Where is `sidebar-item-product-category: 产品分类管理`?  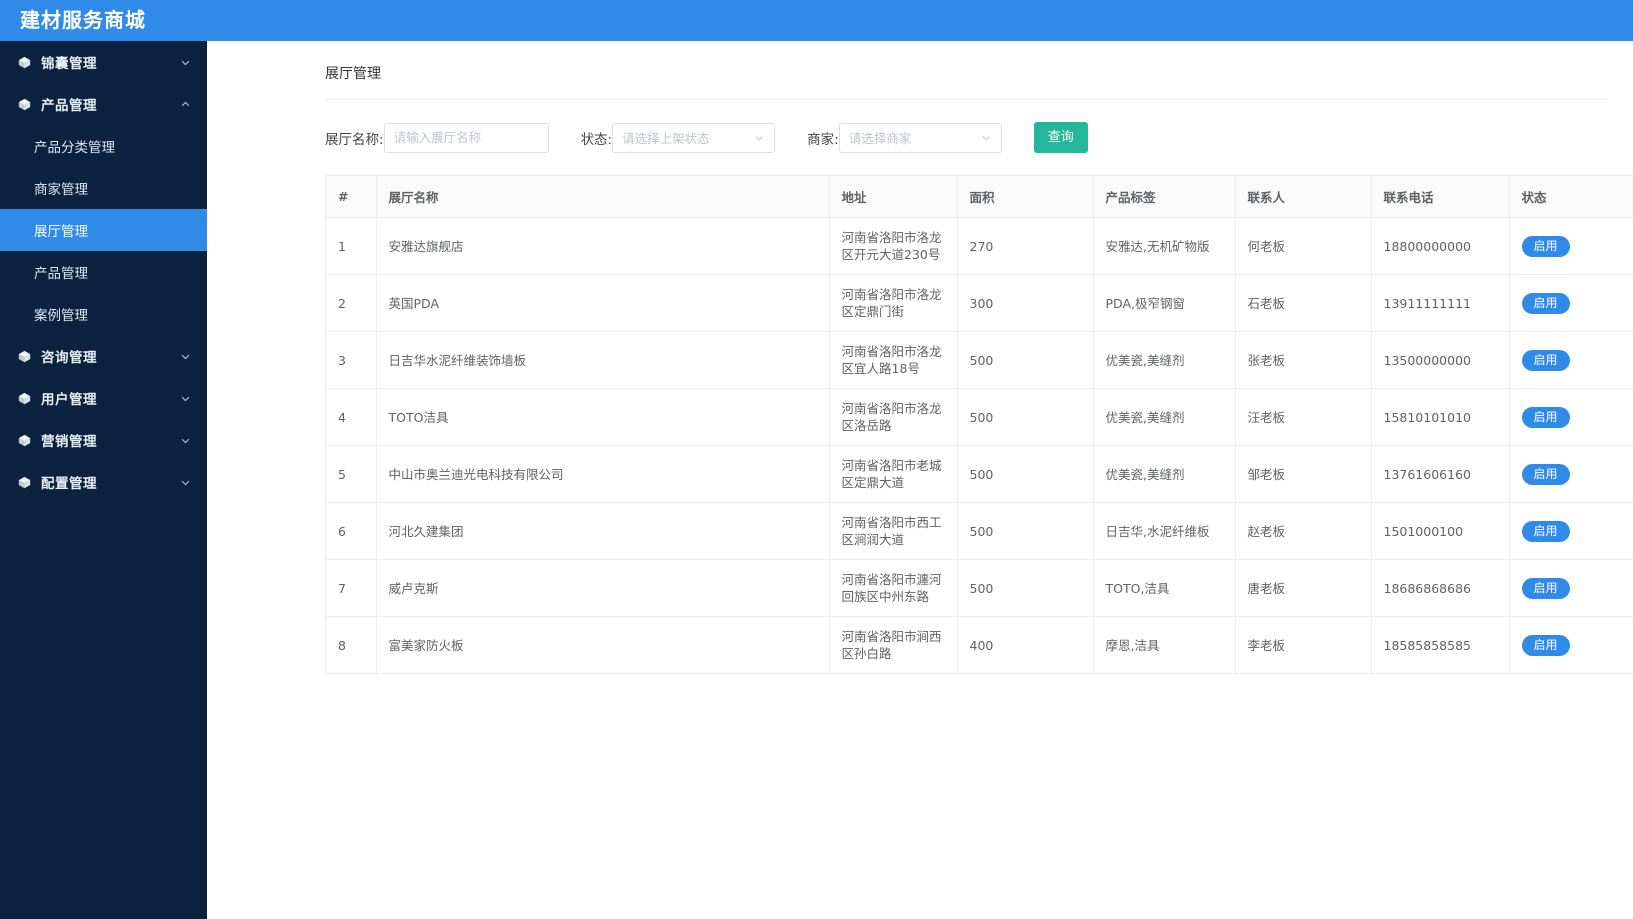
sidebar-item-product-category: 产品分类管理 is located at coordinates (103, 146).